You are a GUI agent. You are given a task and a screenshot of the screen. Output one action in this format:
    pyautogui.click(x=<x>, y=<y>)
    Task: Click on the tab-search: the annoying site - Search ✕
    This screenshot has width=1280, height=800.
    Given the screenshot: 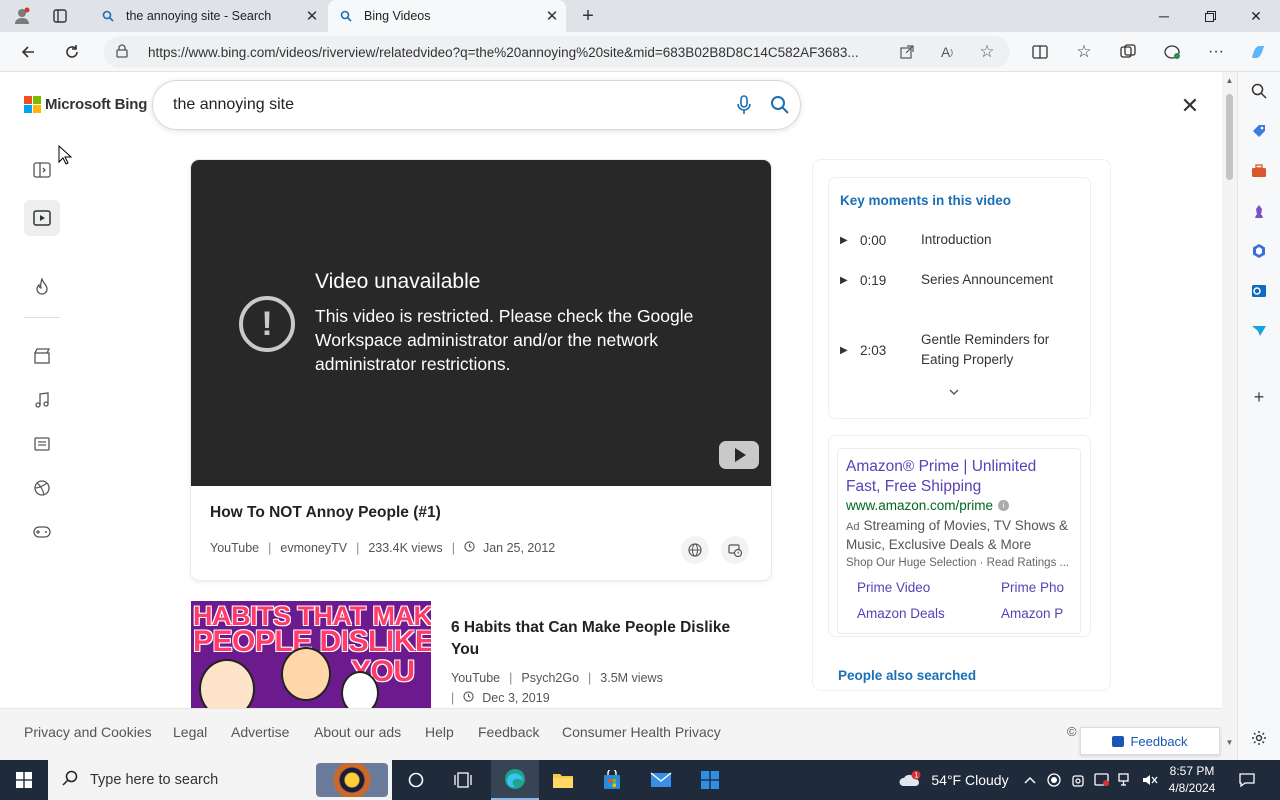 What is the action you would take?
    pyautogui.click(x=208, y=16)
    